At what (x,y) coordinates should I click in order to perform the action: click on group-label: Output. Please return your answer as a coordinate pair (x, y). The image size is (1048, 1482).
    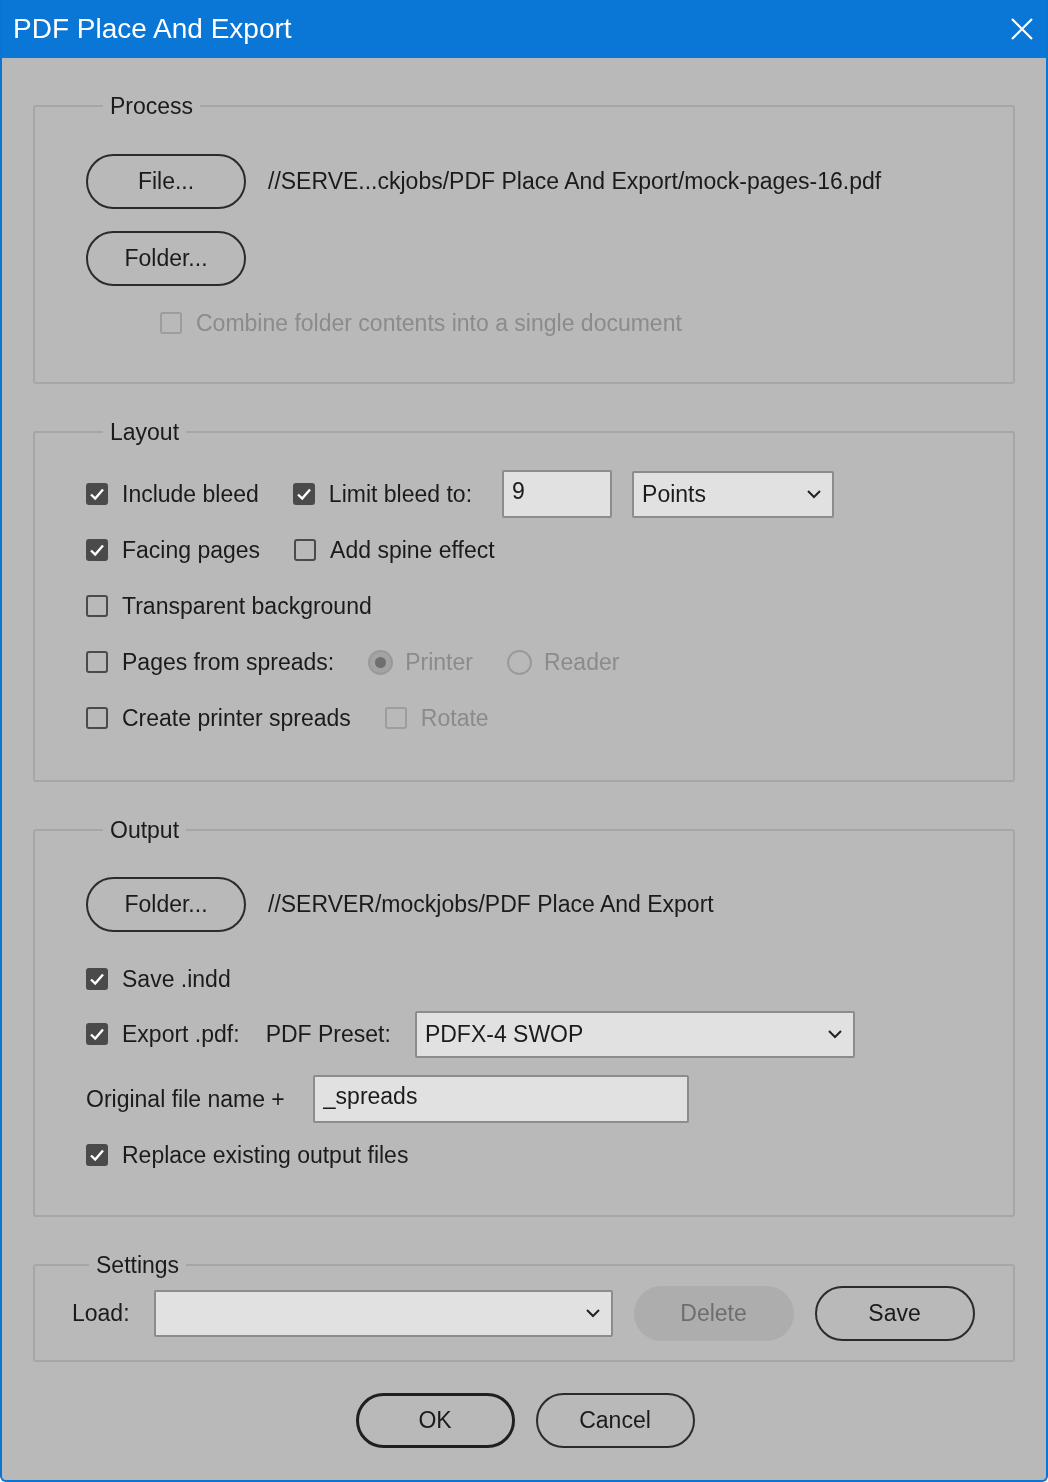
    Looking at the image, I should click on (145, 830).